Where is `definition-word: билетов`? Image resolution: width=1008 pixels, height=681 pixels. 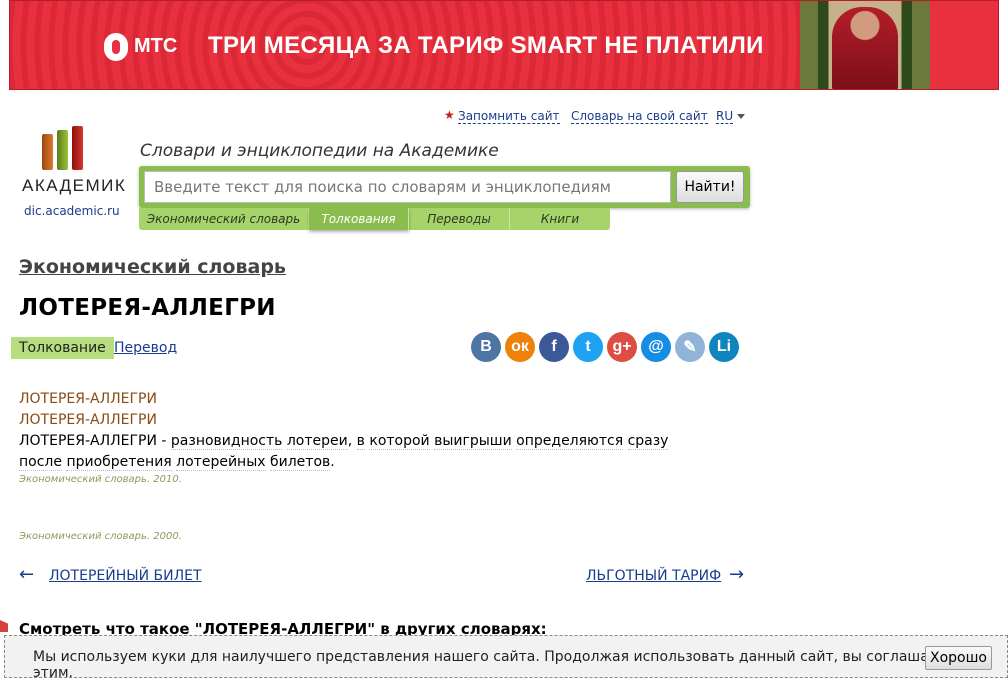
definition-word: билетов is located at coordinates (300, 462).